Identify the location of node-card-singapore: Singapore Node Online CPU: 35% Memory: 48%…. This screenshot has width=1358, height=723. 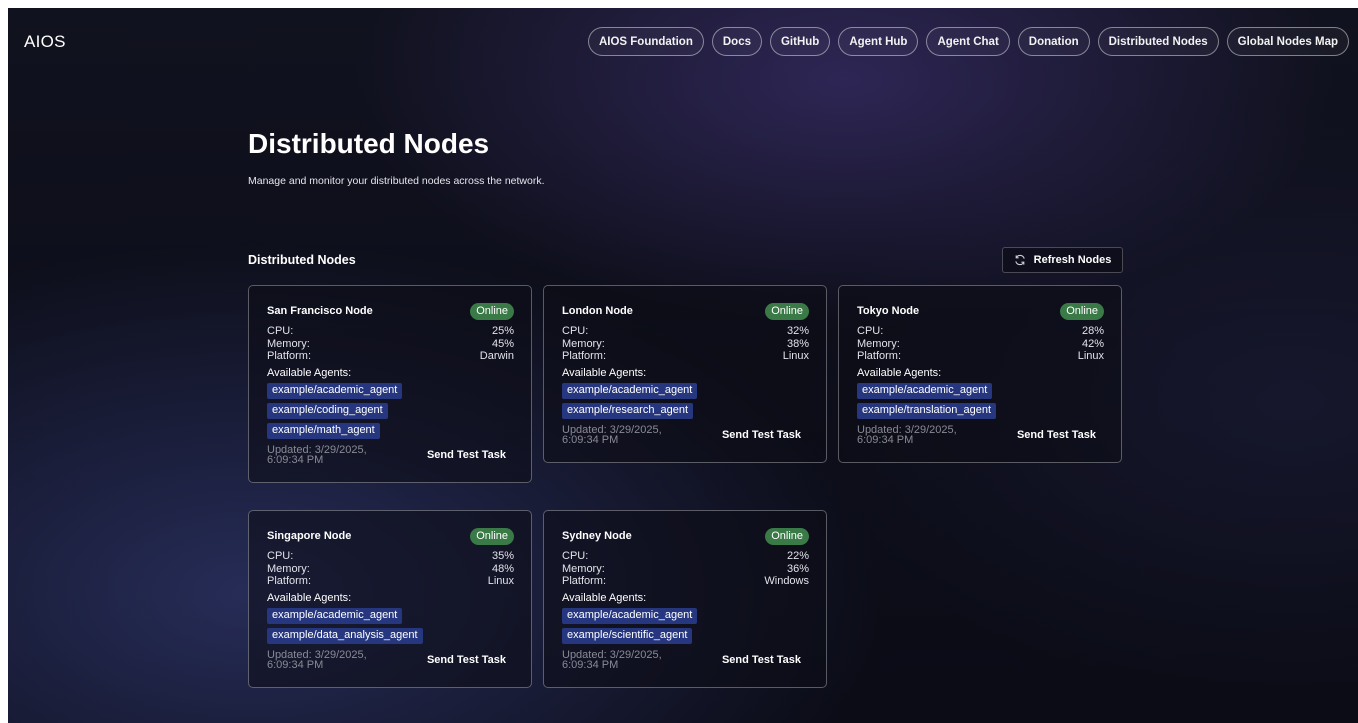
(390, 599).